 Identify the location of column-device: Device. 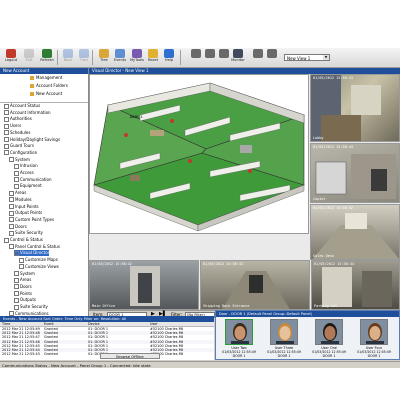
(94, 324).